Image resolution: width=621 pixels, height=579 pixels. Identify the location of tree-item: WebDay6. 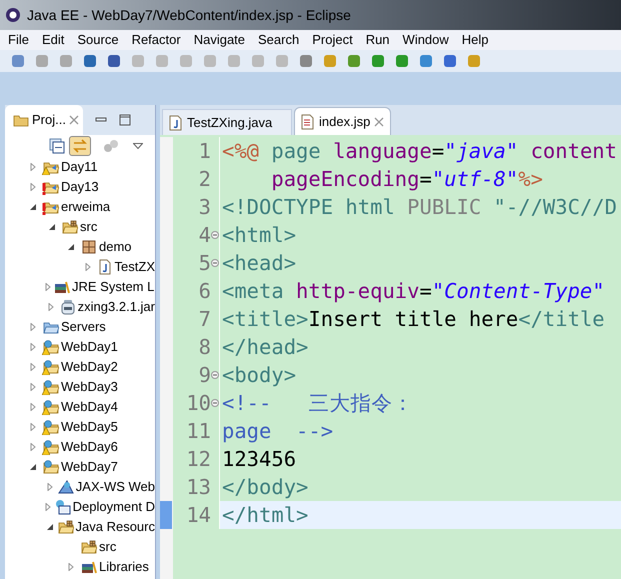
(89, 447).